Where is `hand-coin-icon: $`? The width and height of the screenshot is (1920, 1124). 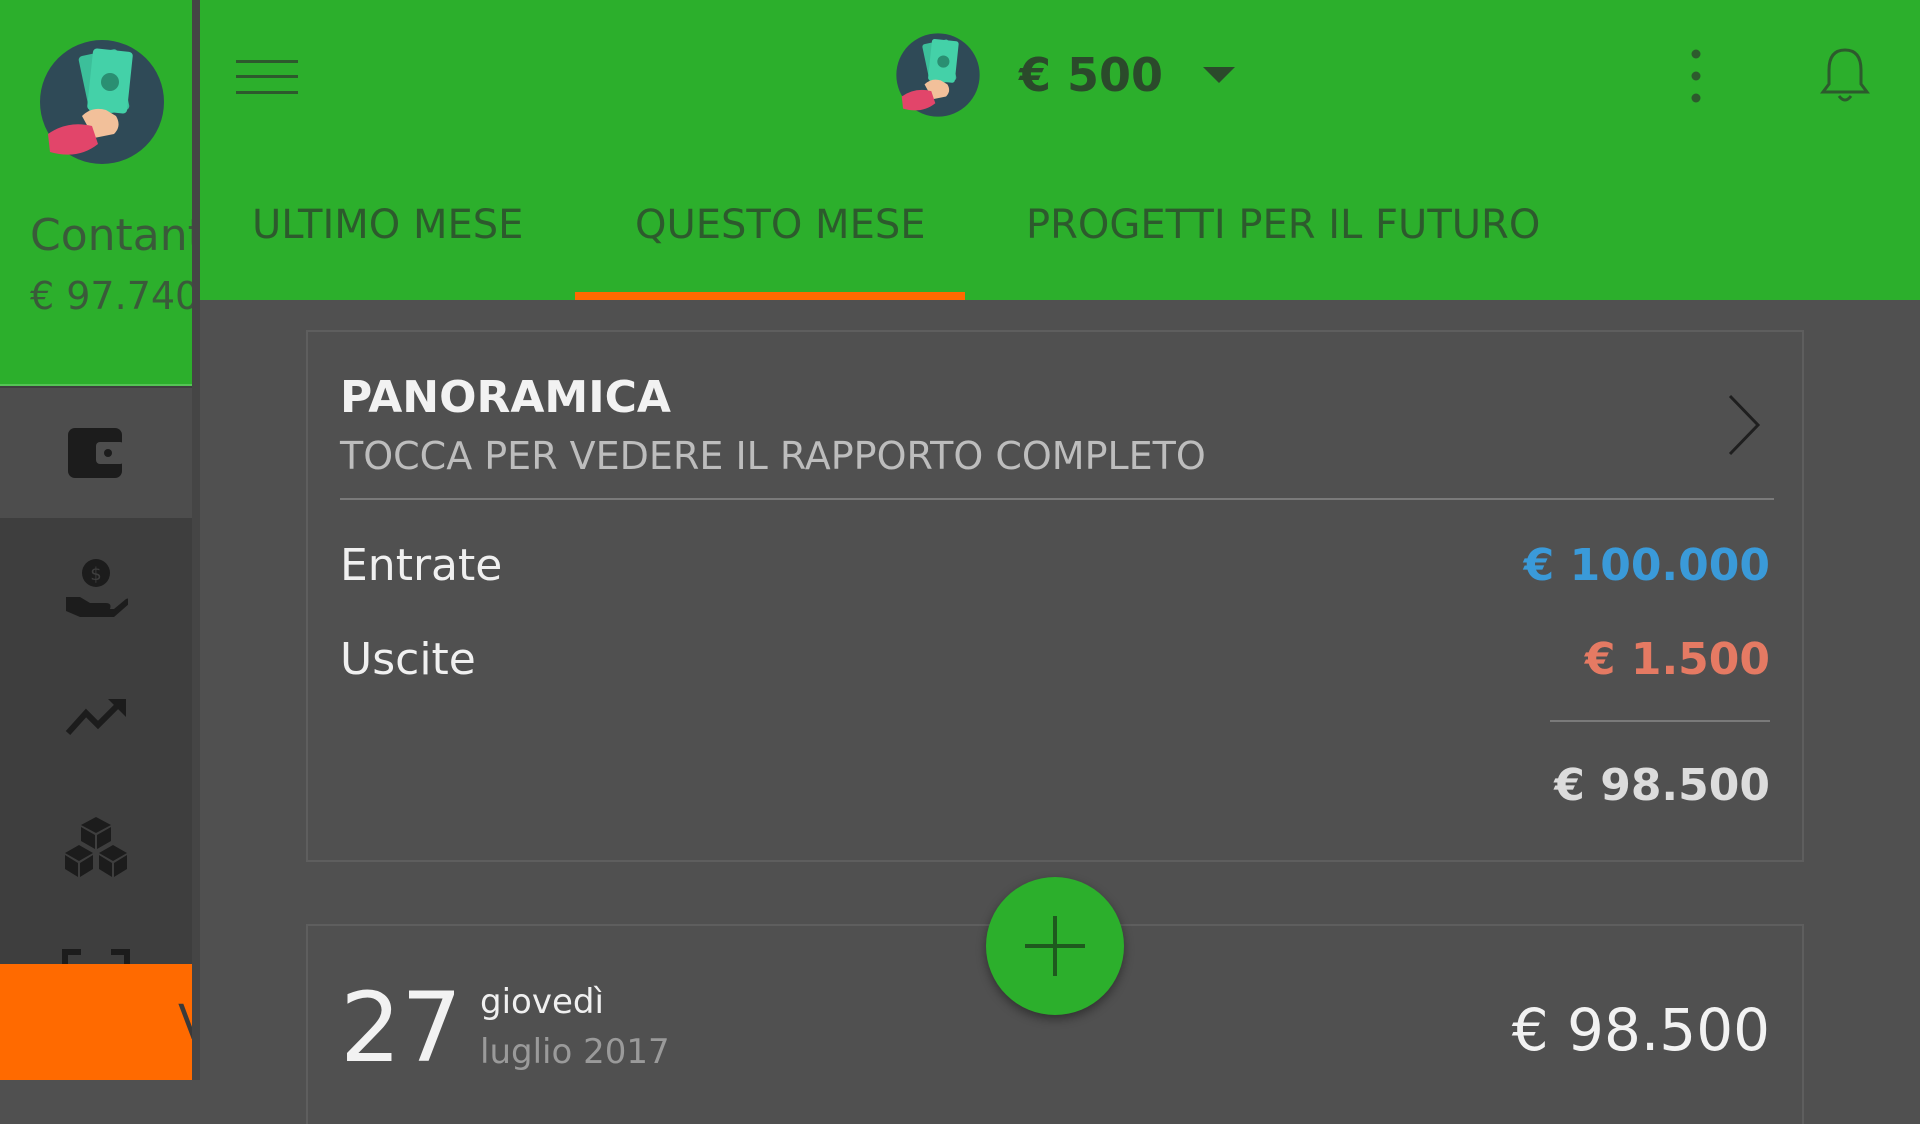
hand-coin-icon: $ is located at coordinates (97, 588).